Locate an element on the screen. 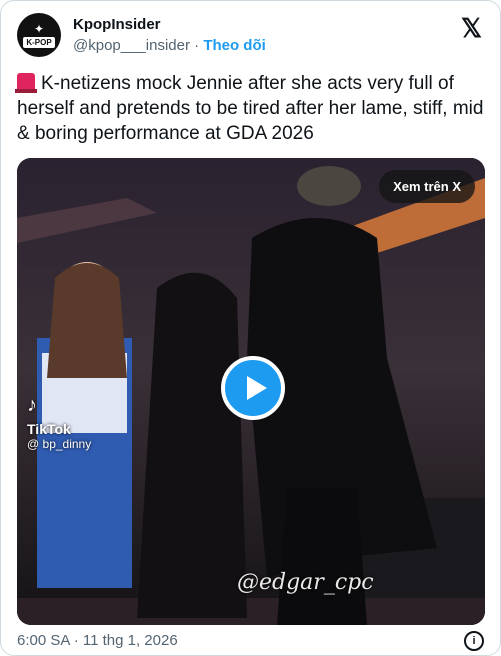 This screenshot has width=501, height=656. watch-on-x-button: Xem trên X is located at coordinates (427, 186).